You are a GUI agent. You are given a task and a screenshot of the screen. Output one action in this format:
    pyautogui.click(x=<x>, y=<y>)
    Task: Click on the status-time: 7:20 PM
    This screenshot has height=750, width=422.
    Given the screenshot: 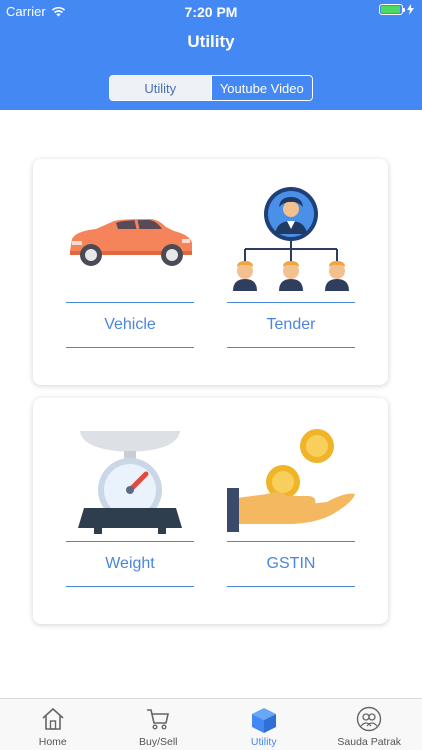 What is the action you would take?
    pyautogui.click(x=211, y=12)
    